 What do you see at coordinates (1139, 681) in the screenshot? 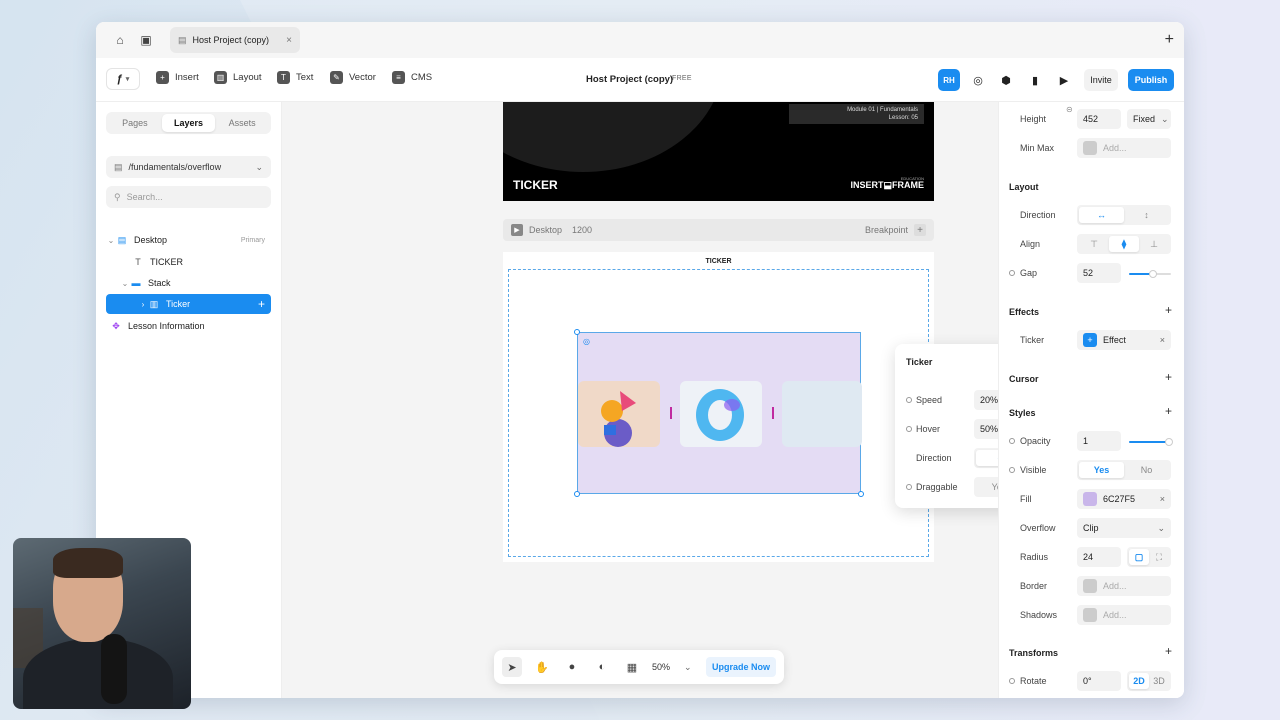
I see `mode-2d: 2D` at bounding box center [1139, 681].